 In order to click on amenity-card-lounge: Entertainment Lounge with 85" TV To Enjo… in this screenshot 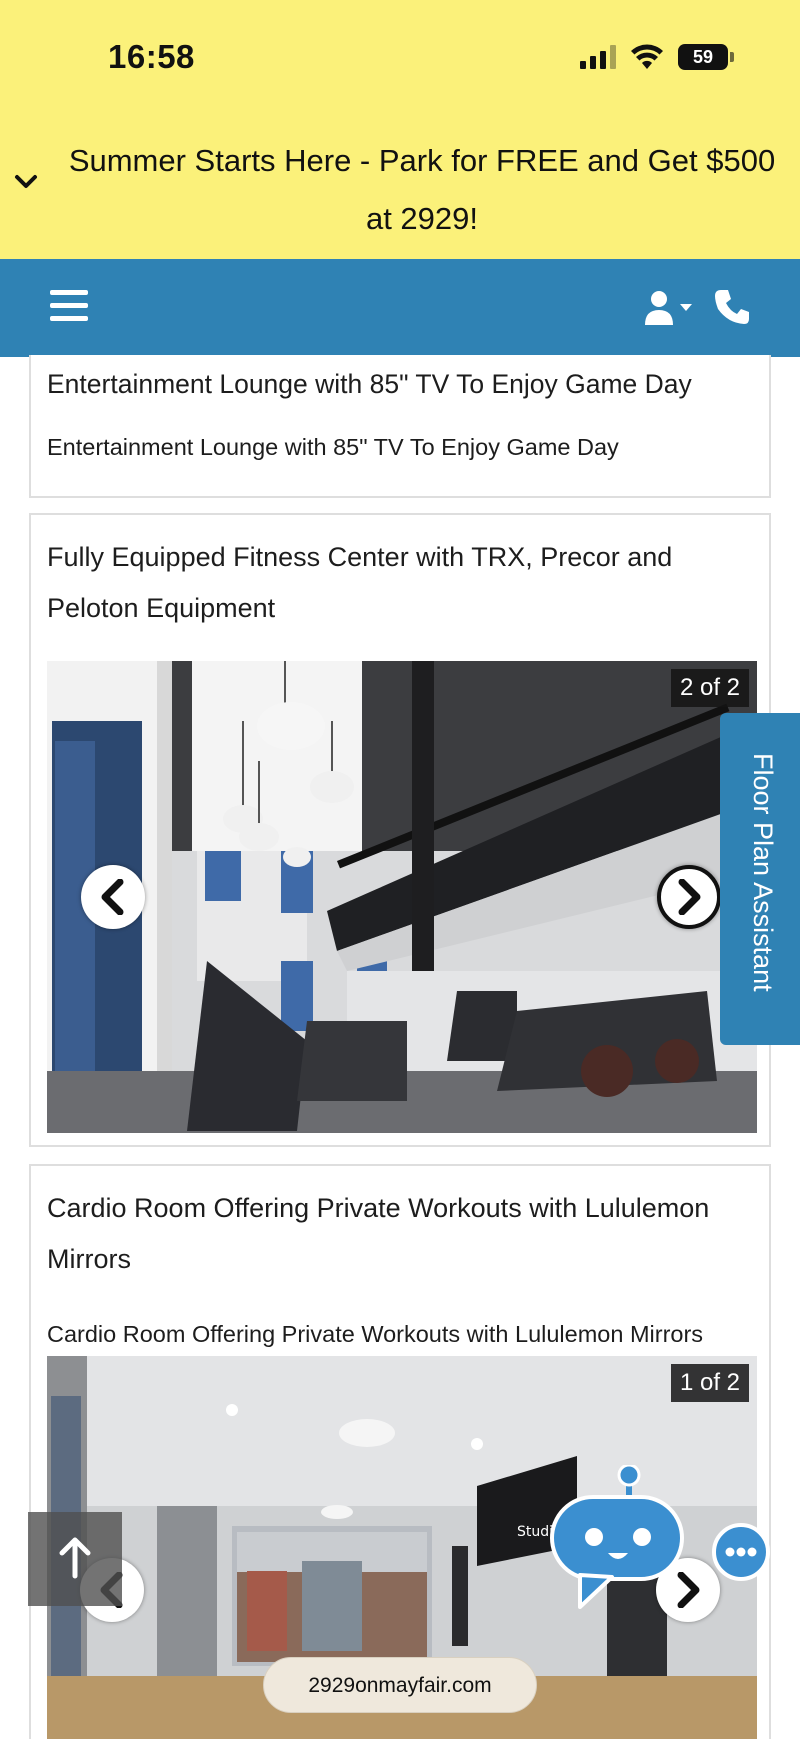, I will do `click(400, 426)`.